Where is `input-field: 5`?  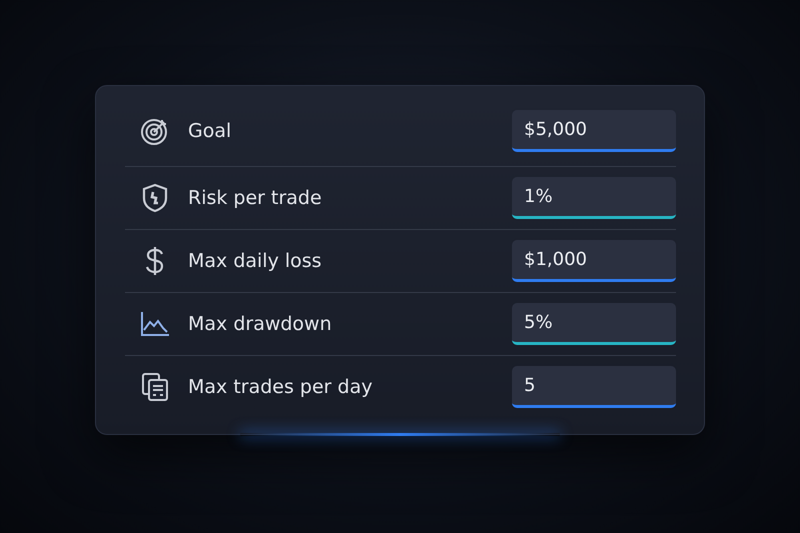 input-field: 5 is located at coordinates (594, 387).